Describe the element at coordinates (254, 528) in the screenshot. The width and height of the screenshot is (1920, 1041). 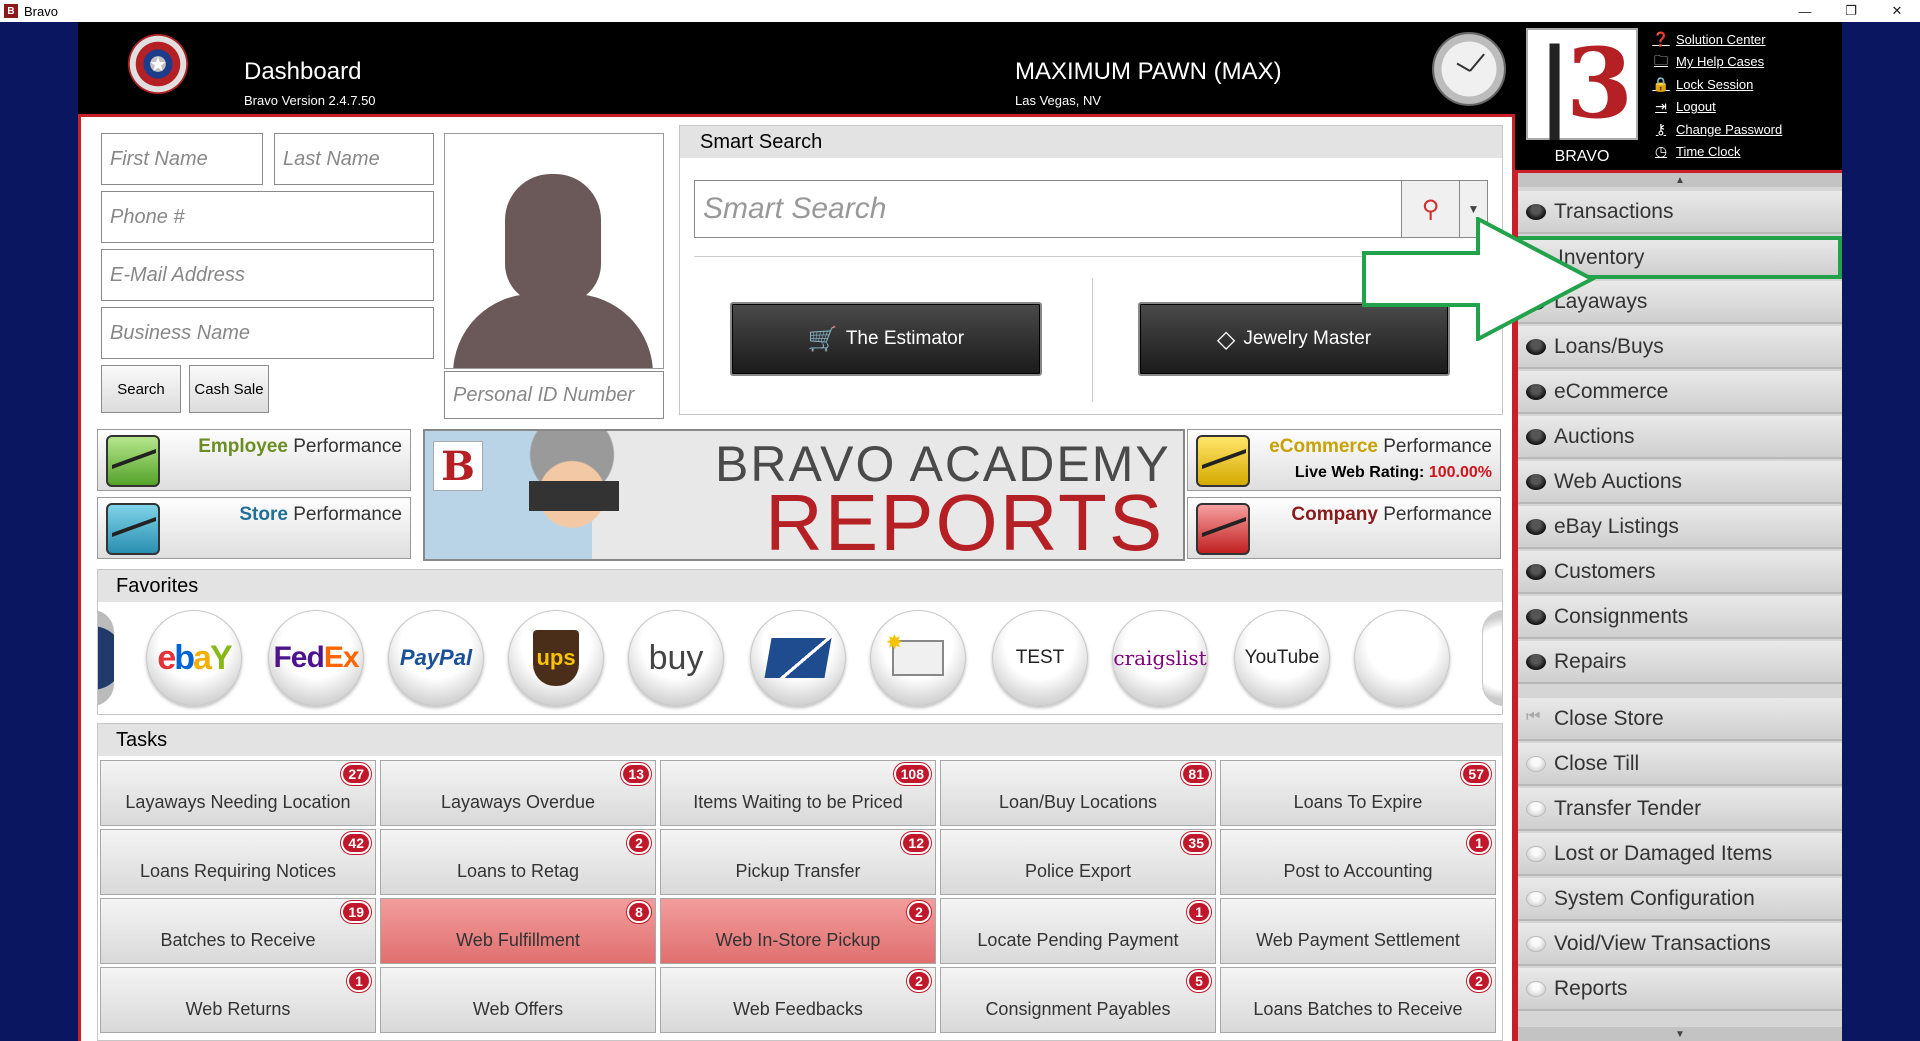
I see `store-performance-tile: Store Performance` at that location.